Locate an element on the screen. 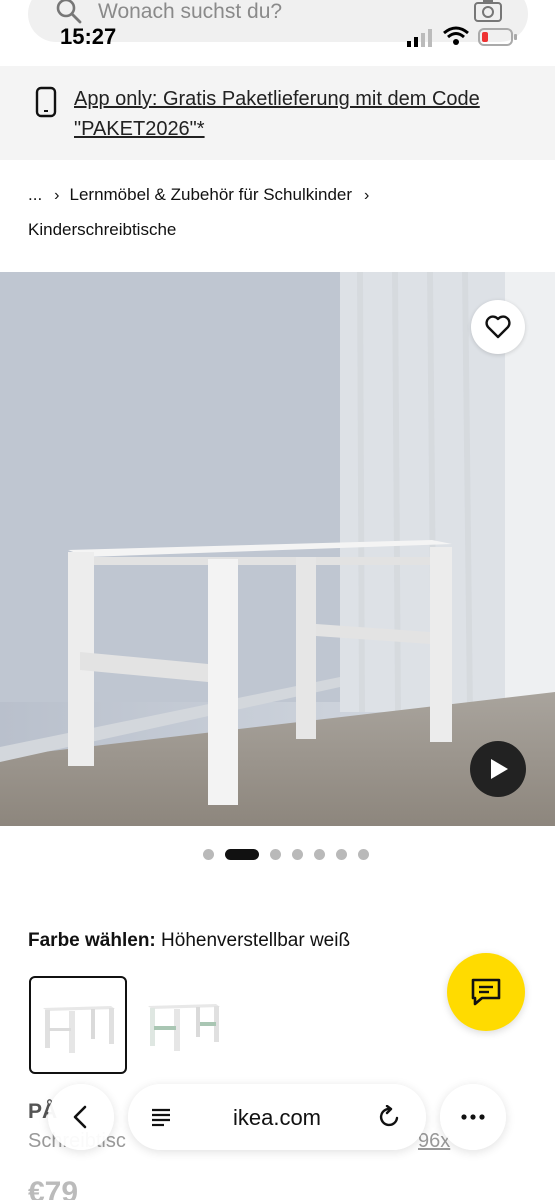 Image resolution: width=555 pixels, height=1200 pixels. breadcrumb-item: Kinderschreibtische is located at coordinates (102, 229).